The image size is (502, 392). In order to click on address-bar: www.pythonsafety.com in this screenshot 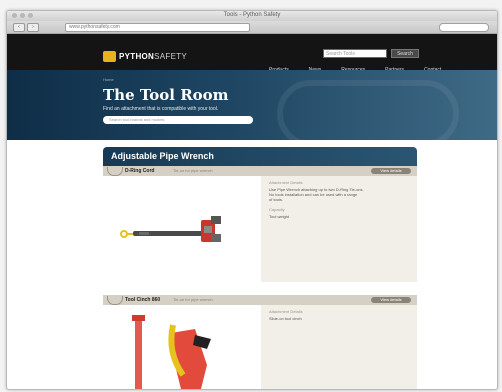, I will do `click(157, 27)`.